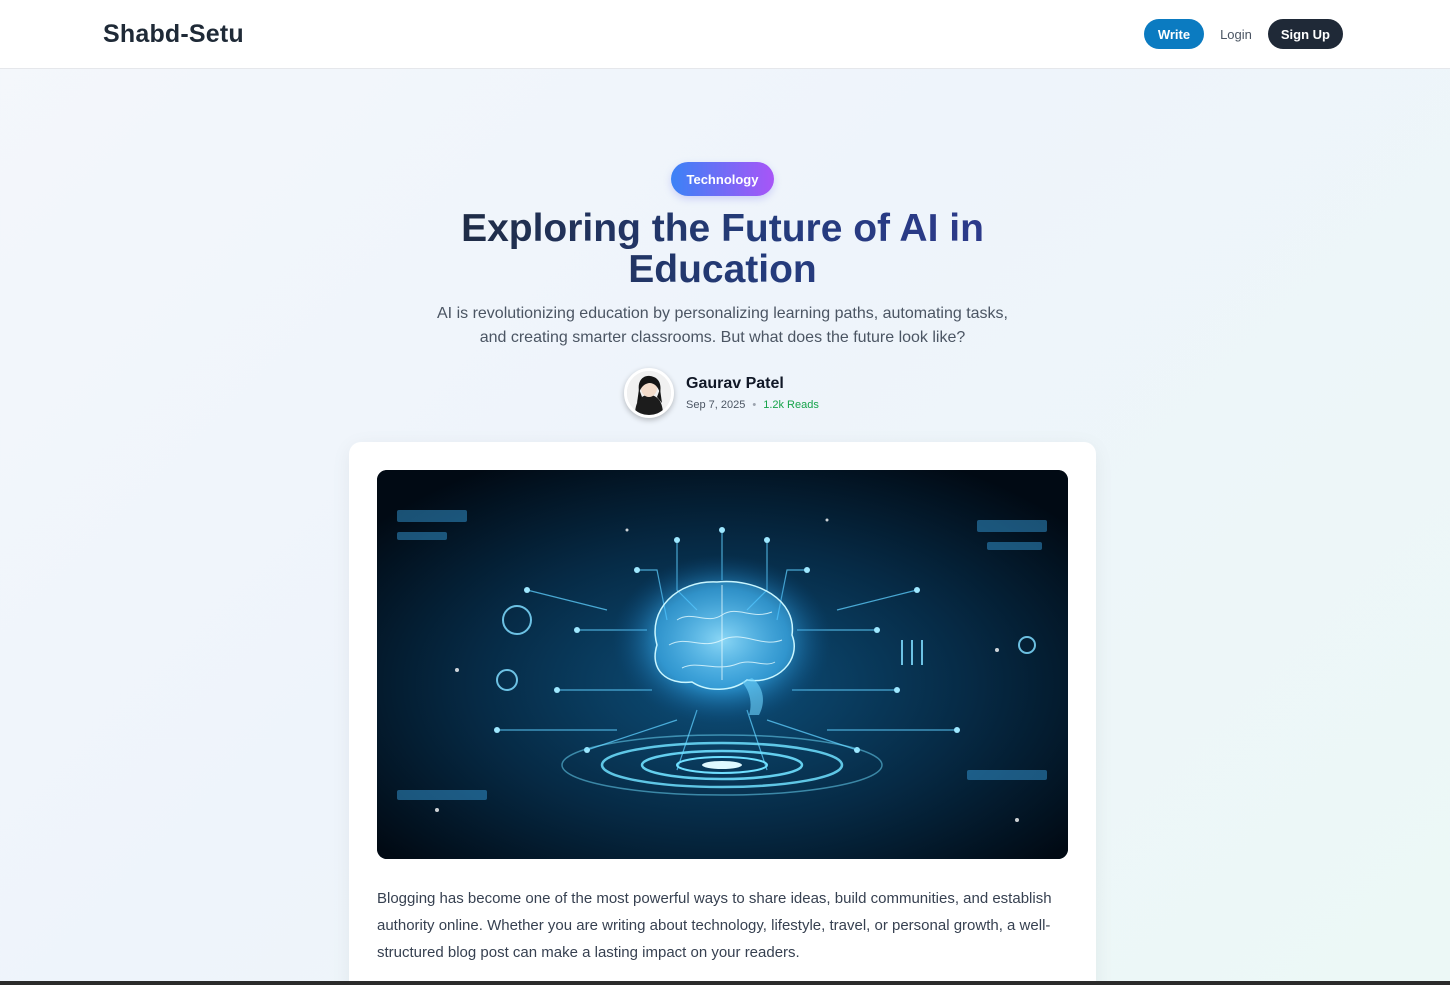 The height and width of the screenshot is (985, 1450). What do you see at coordinates (716, 405) in the screenshot?
I see `post-date: Sep 7, 2025` at bounding box center [716, 405].